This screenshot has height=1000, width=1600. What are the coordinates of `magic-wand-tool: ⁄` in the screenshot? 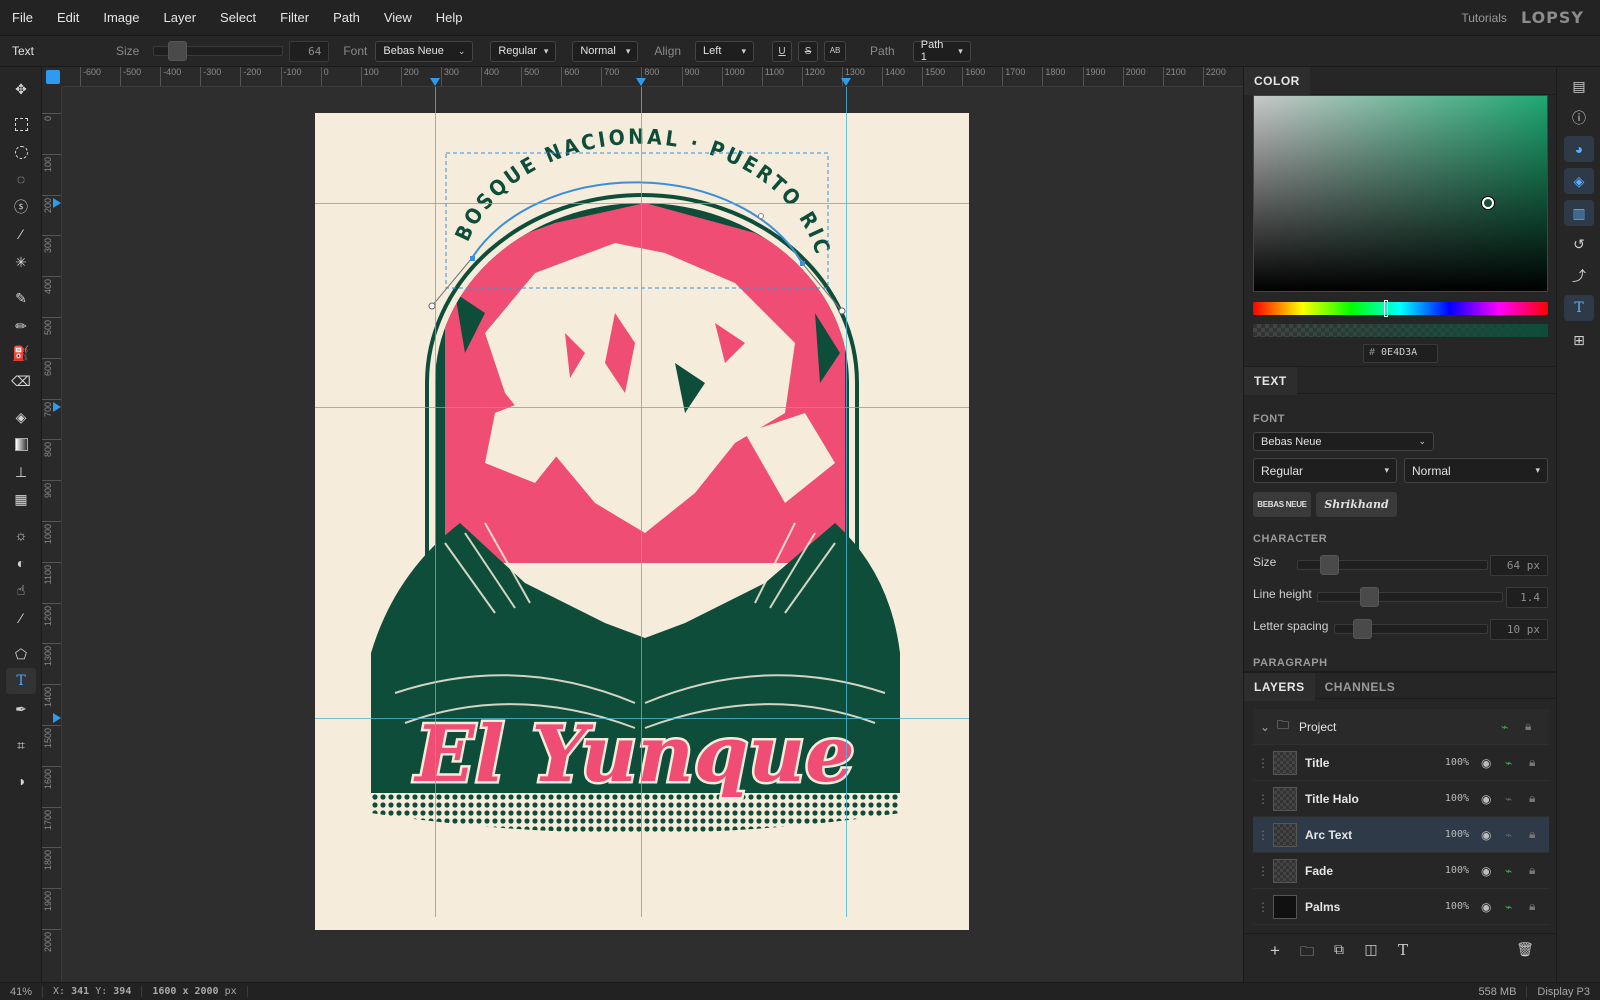 It's located at (21, 234).